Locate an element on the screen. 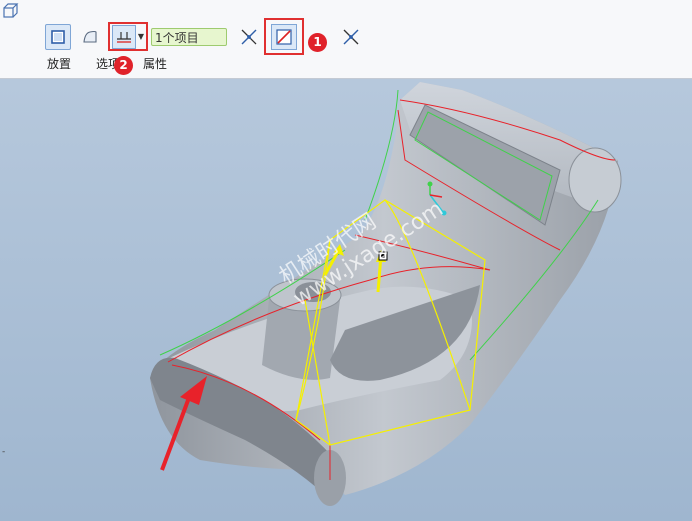  thicken-dropdown: ▼ is located at coordinates (128, 36).